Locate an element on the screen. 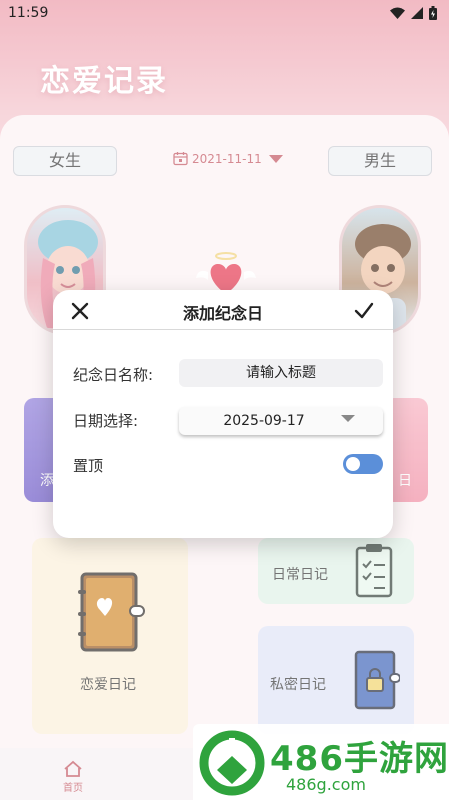 This screenshot has width=449, height=800. anniversary-name-input is located at coordinates (281, 373).